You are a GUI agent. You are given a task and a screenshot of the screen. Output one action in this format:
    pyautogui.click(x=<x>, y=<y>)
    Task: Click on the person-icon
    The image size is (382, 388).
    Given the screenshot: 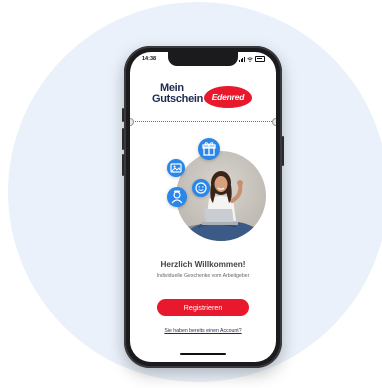 What is the action you would take?
    pyautogui.click(x=177, y=197)
    